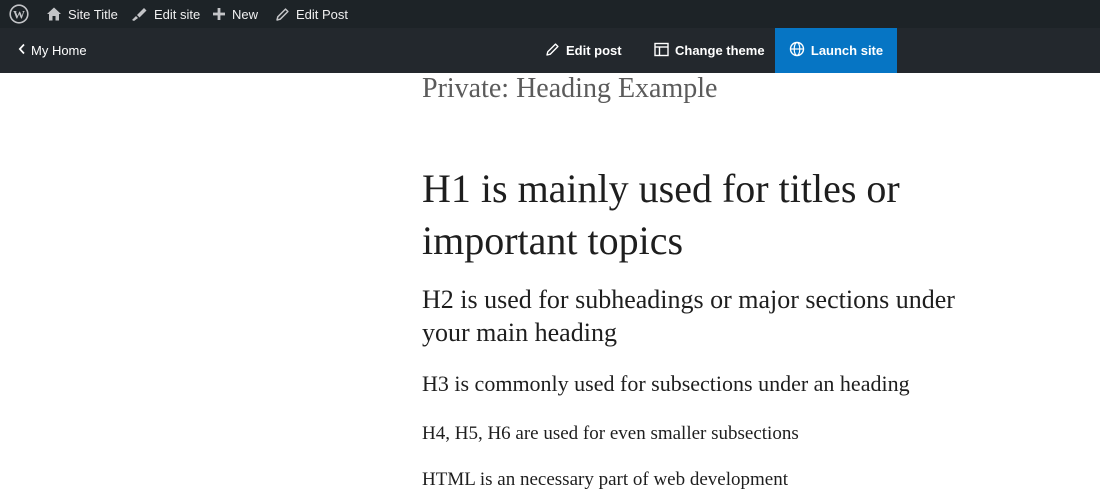 The height and width of the screenshot is (500, 1100). What do you see at coordinates (594, 50) in the screenshot?
I see `edit-post-button-label: Edit post` at bounding box center [594, 50].